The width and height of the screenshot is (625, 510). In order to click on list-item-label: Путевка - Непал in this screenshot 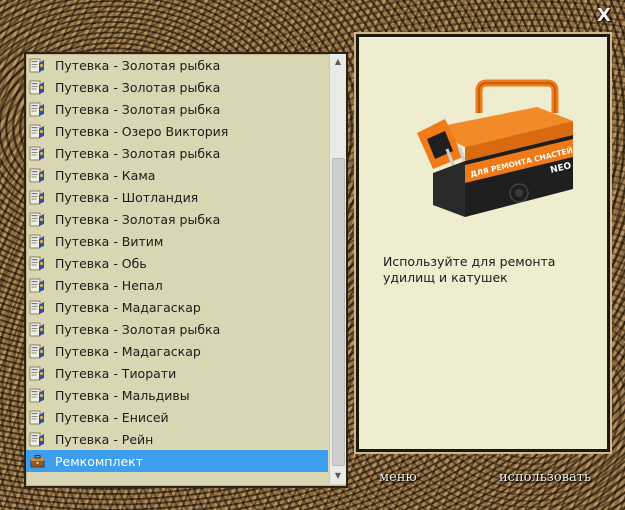, I will do `click(109, 285)`.